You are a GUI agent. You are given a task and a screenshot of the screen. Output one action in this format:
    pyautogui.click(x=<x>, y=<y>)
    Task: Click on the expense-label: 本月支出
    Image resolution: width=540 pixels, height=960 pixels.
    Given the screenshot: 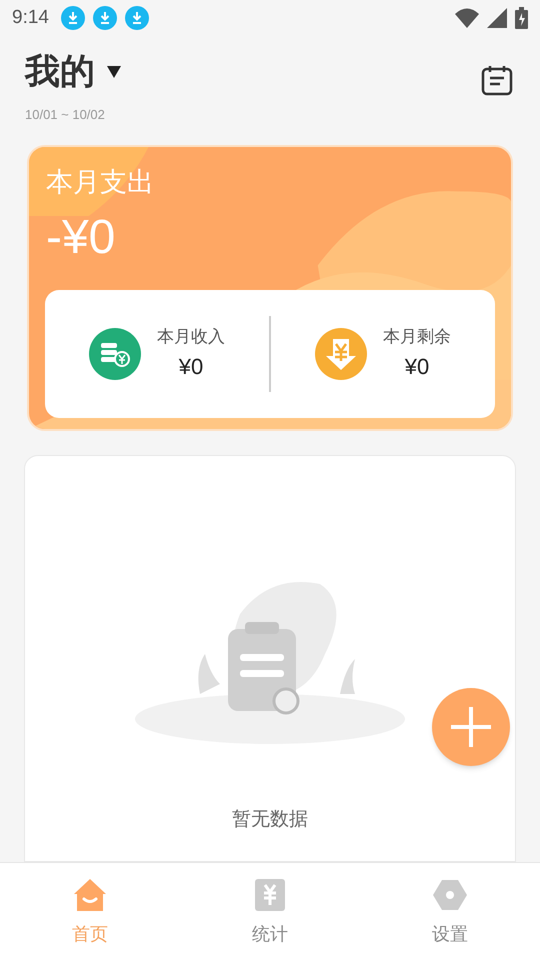 What is the action you would take?
    pyautogui.click(x=100, y=182)
    